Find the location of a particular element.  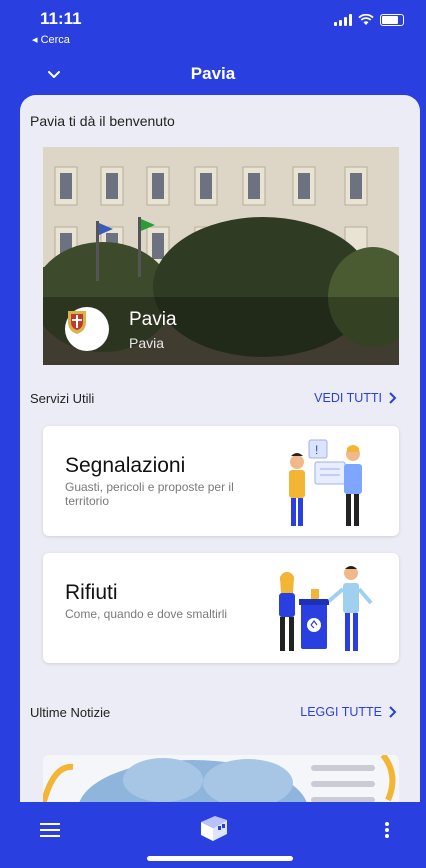

wifi-icon is located at coordinates (366, 19).